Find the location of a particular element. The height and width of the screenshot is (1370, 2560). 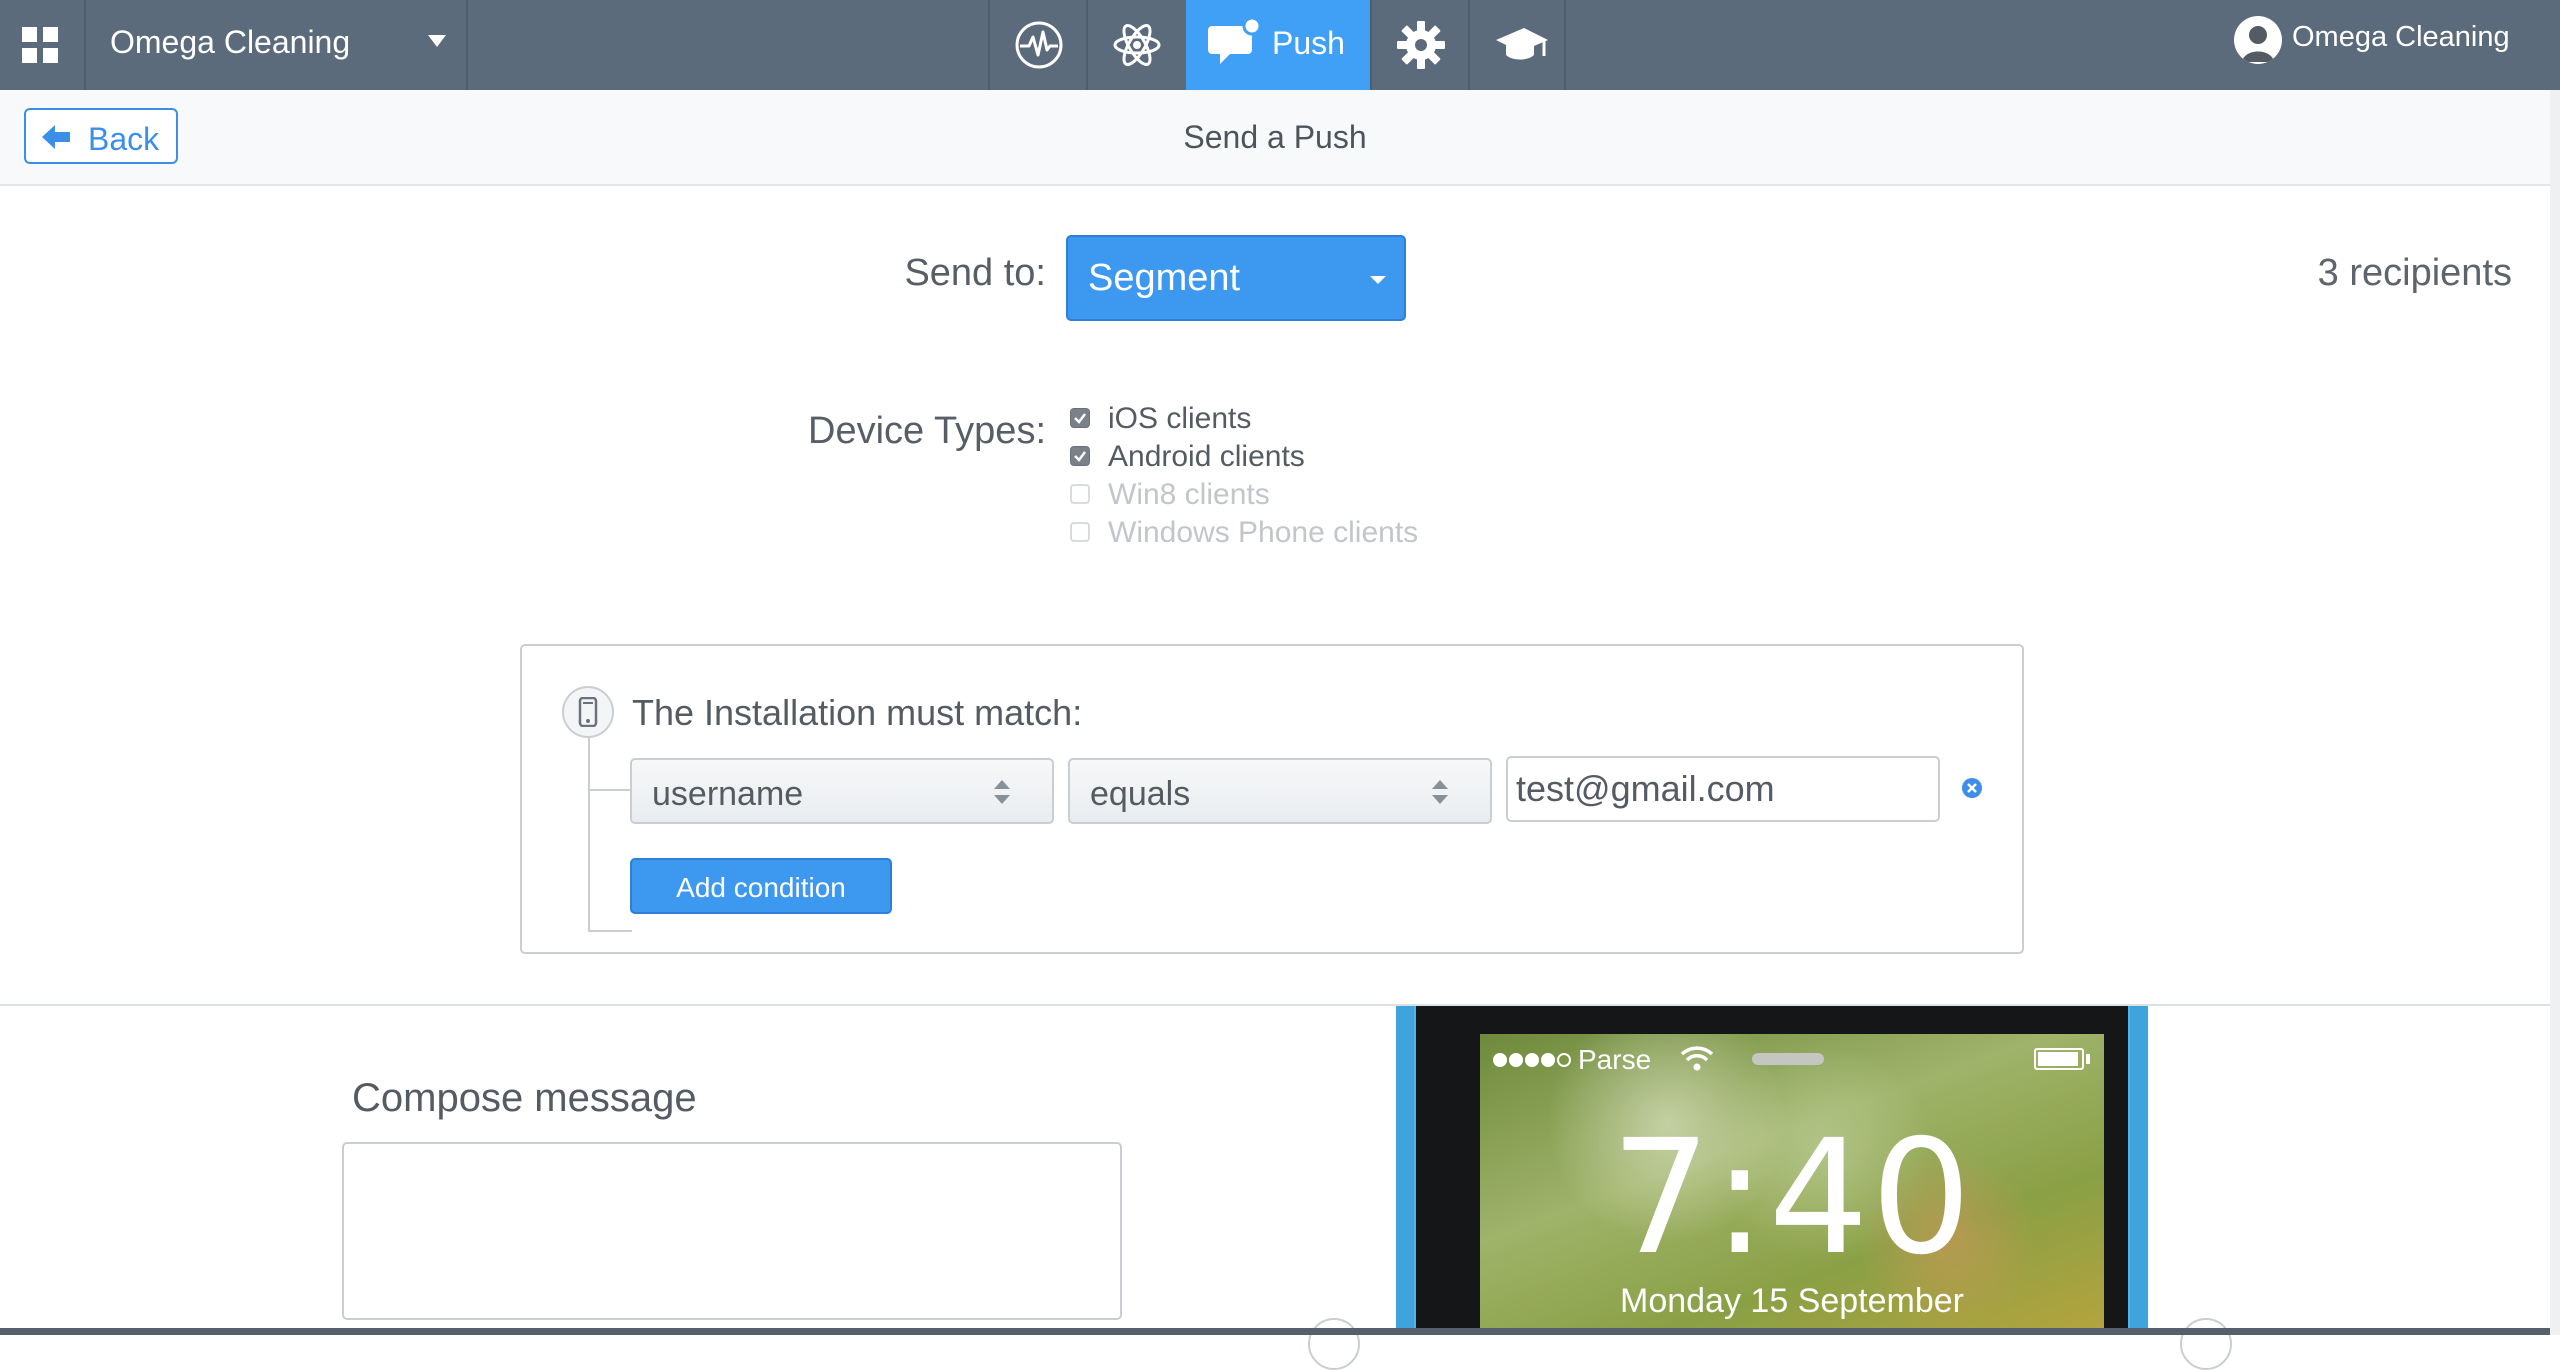

phone-speaker is located at coordinates (1788, 1059).